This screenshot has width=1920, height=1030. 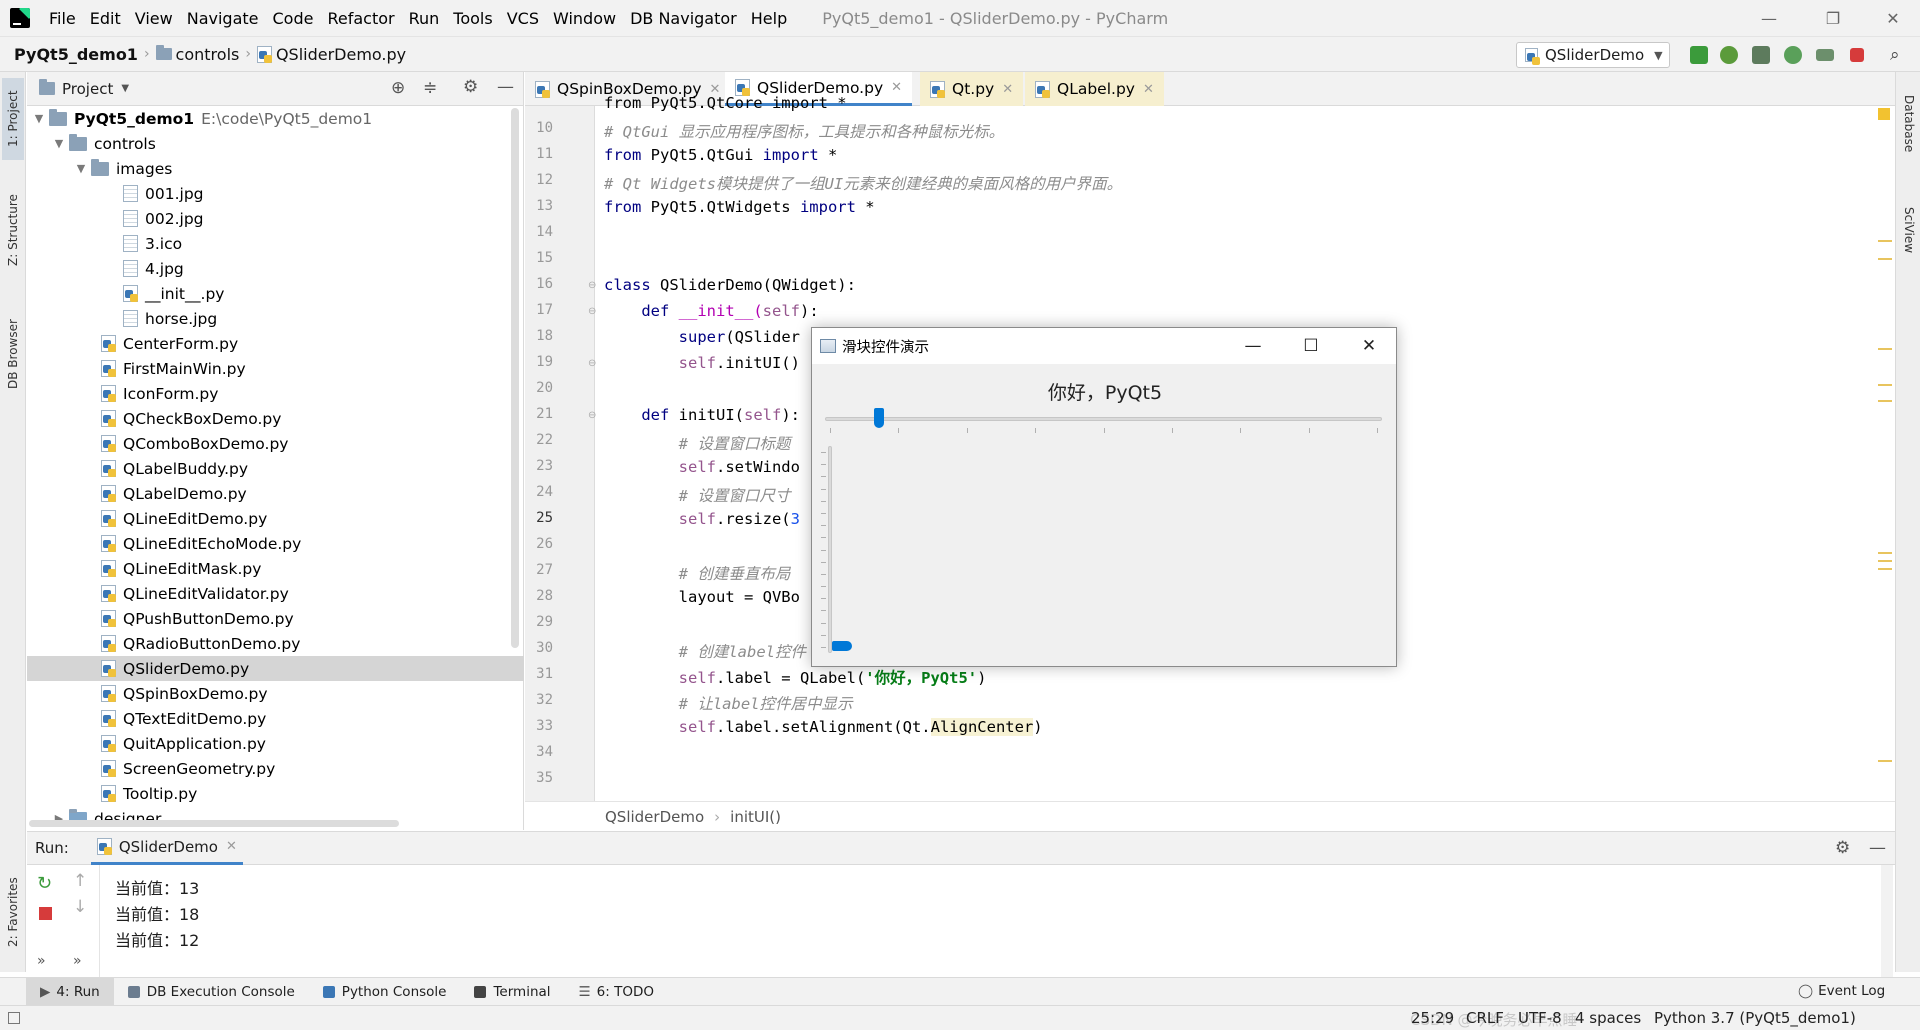 I want to click on tree-file: QLabelBuddy.py, so click(x=174, y=468).